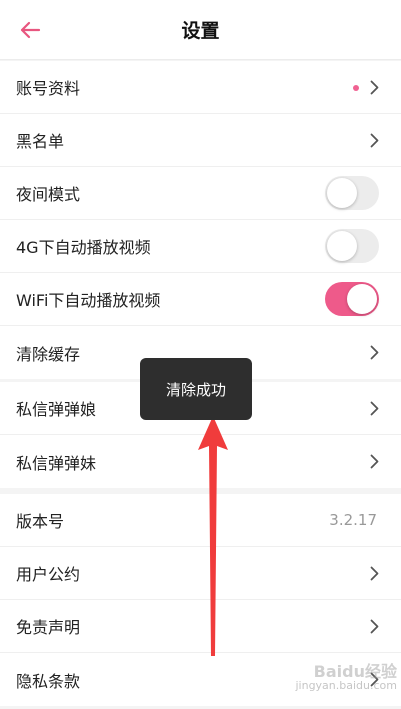 The image size is (401, 709). Describe the element at coordinates (83, 247) in the screenshot. I see `row-label: 4G下自动播放视频` at that location.